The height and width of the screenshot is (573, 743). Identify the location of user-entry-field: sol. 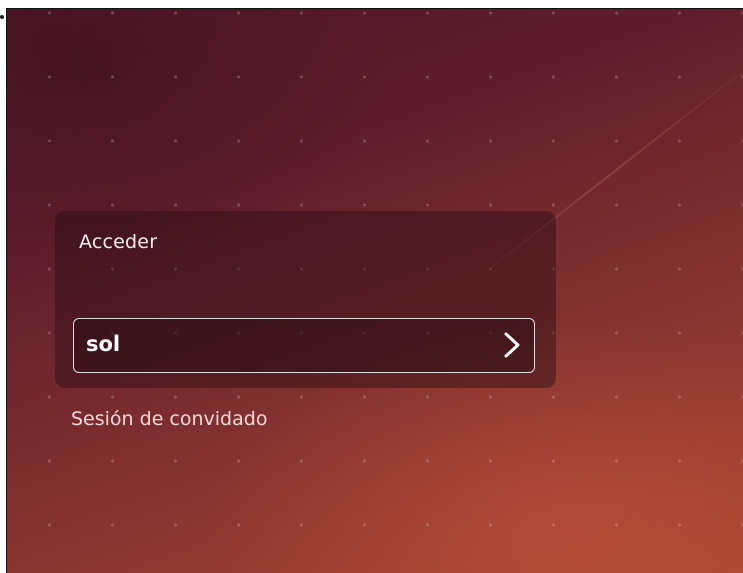
(304, 345).